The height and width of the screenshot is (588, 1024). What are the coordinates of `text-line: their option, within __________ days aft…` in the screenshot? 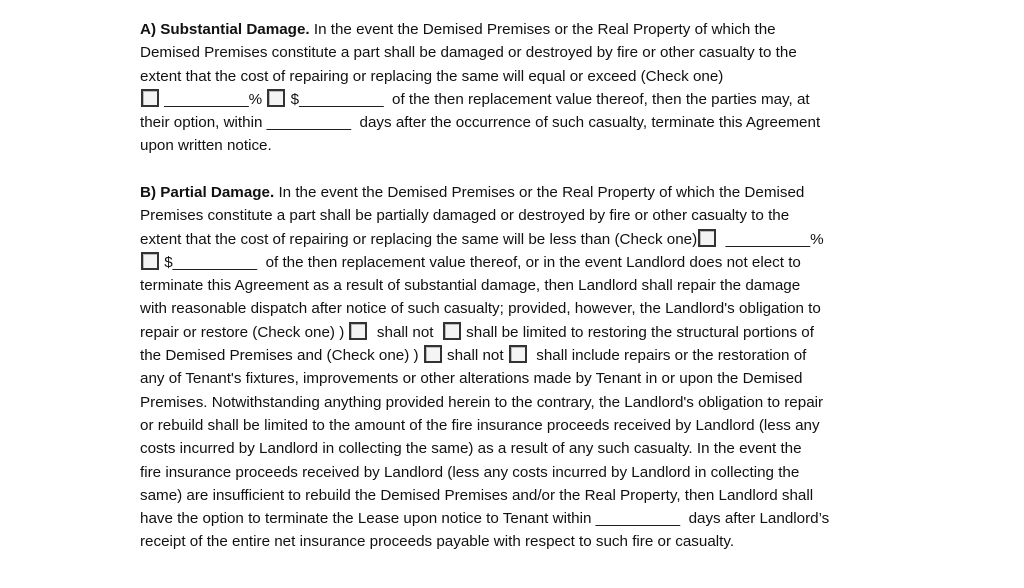 It's located at (480, 122).